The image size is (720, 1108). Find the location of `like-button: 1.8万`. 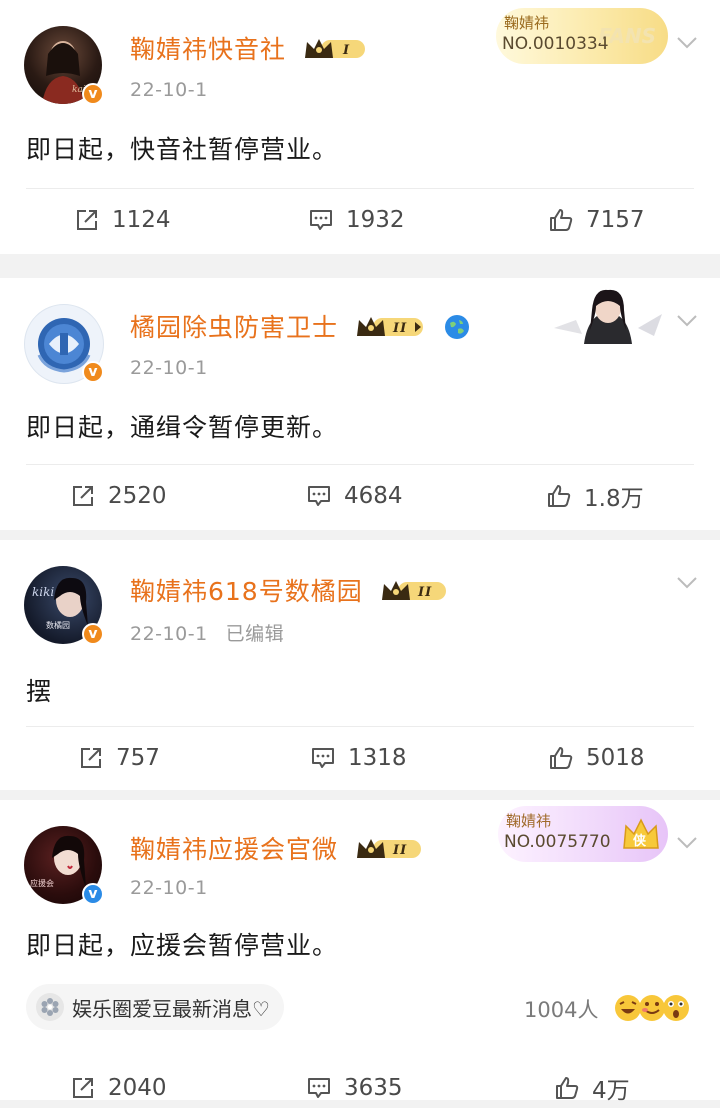

like-button: 1.8万 is located at coordinates (595, 496).